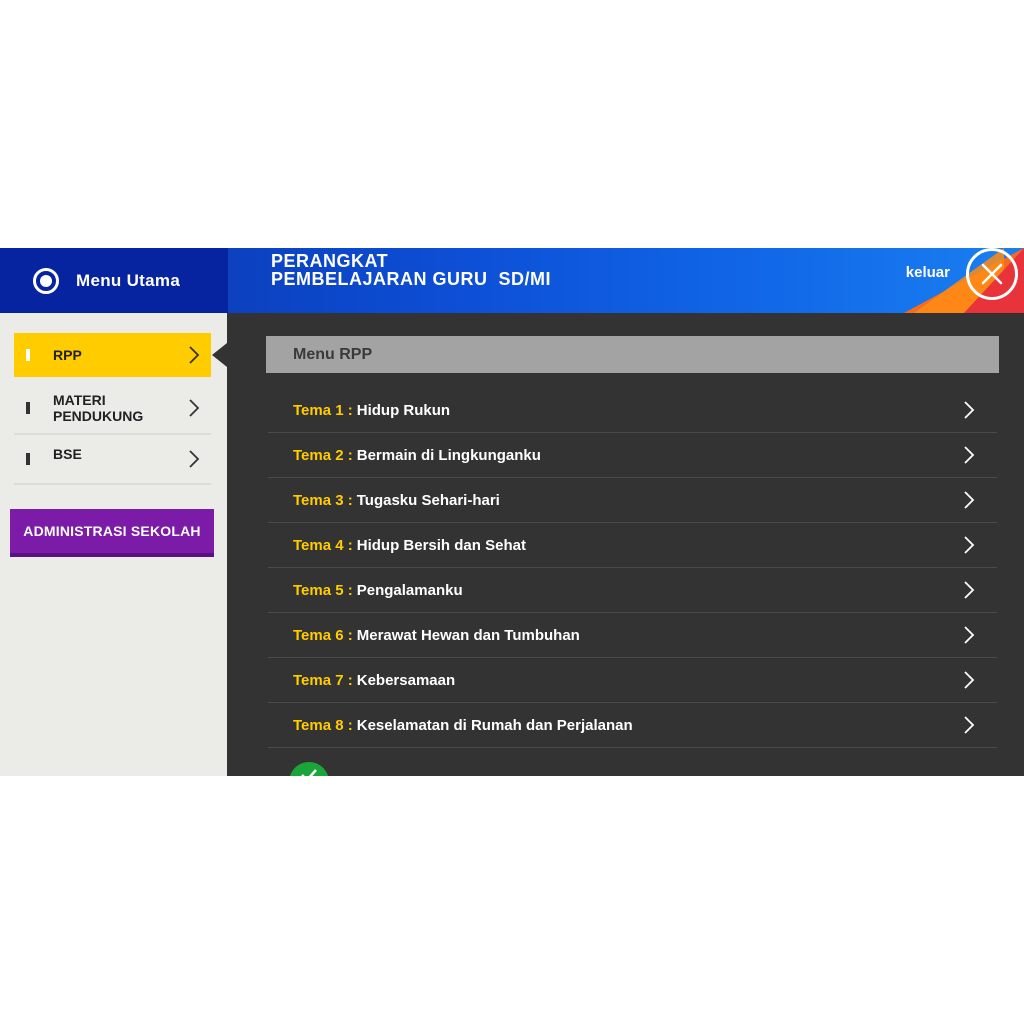 This screenshot has height=1024, width=1024. I want to click on tema-key: Tema 7 :, so click(323, 680).